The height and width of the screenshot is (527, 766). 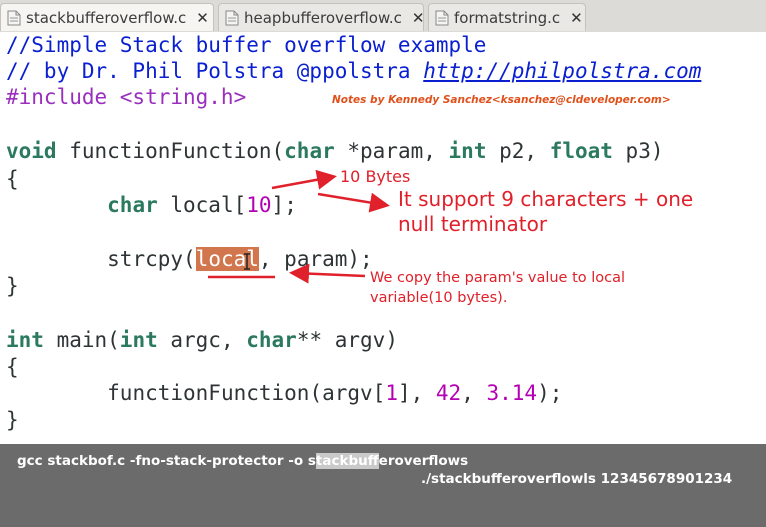 What do you see at coordinates (353, 202) in the screenshot?
I see `arrow-to-support` at bounding box center [353, 202].